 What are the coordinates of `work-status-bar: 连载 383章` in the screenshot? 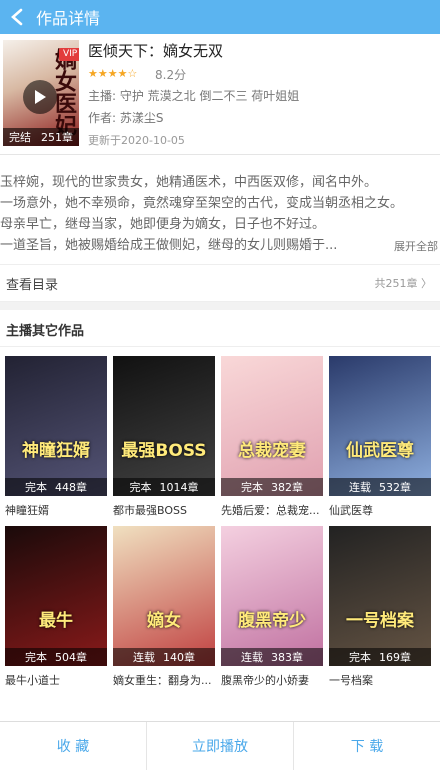 It's located at (272, 657).